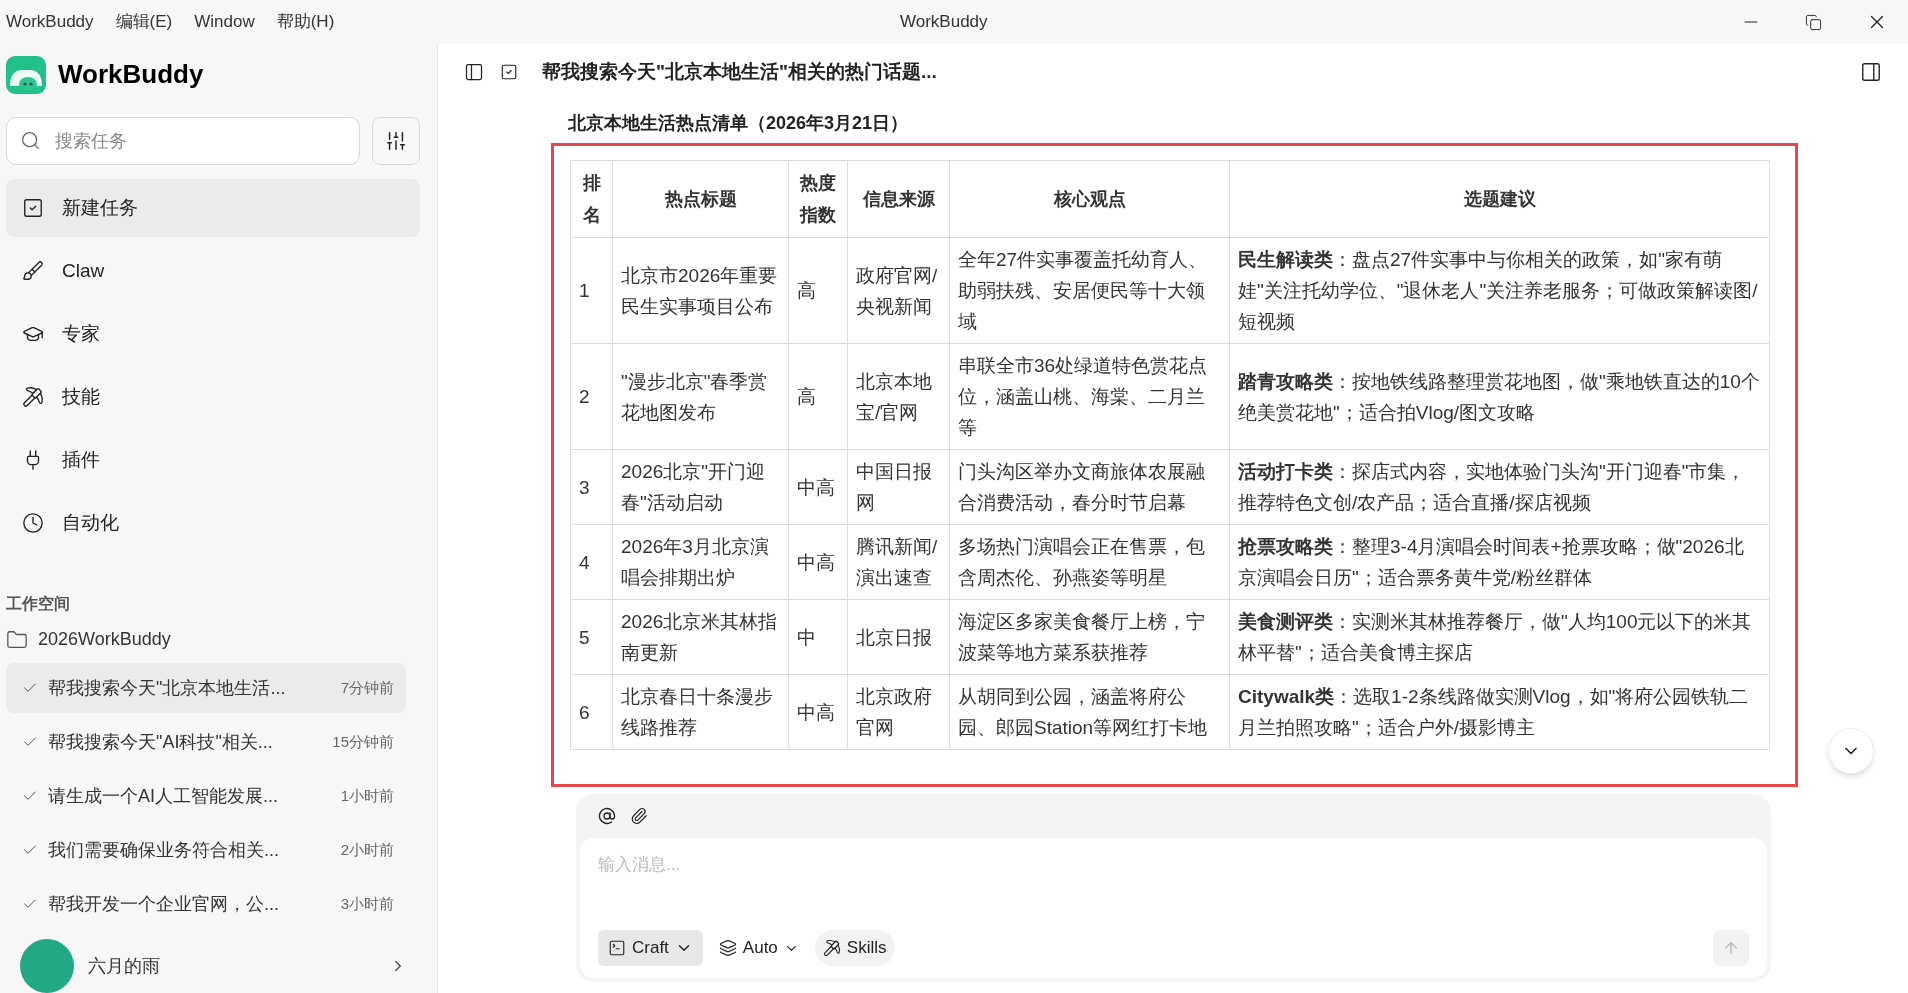 This screenshot has width=1908, height=993. I want to click on table-cell: 2026北京"开门迎春"活动启动, so click(700, 487).